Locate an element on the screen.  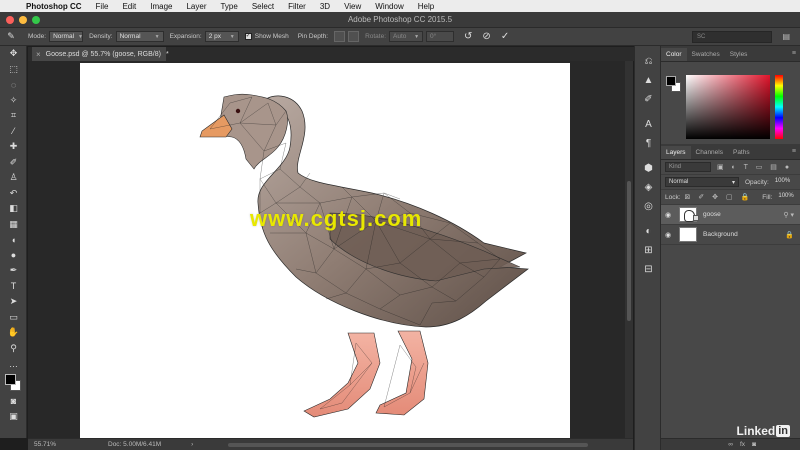
hue-slider is located at coordinates (779, 107).